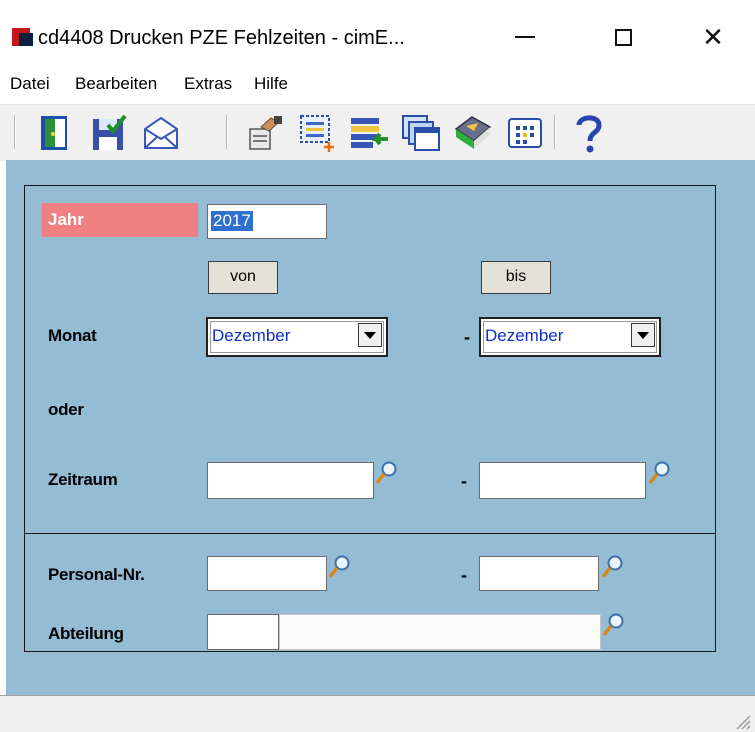  Describe the element at coordinates (208, 84) in the screenshot. I see `menu-extras: Extras` at that location.